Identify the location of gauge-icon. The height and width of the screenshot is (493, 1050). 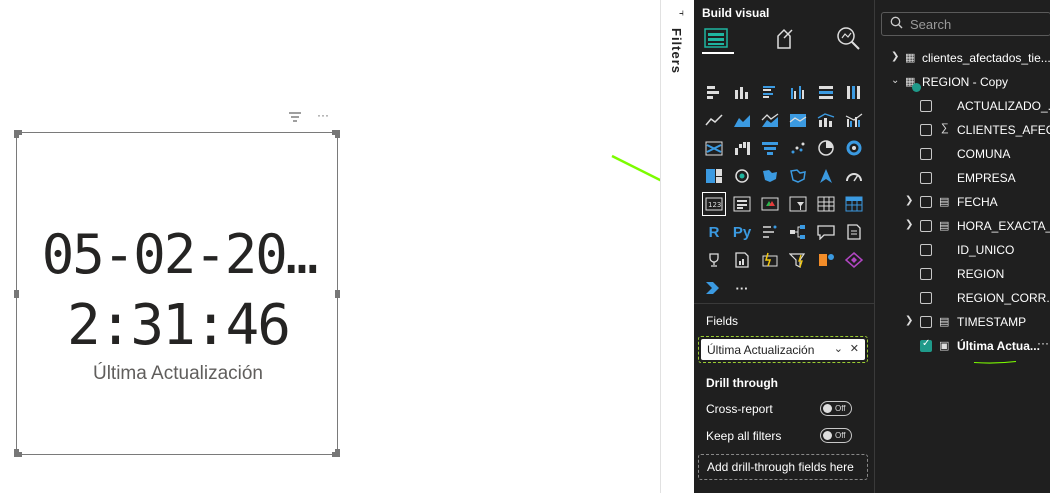
(854, 176).